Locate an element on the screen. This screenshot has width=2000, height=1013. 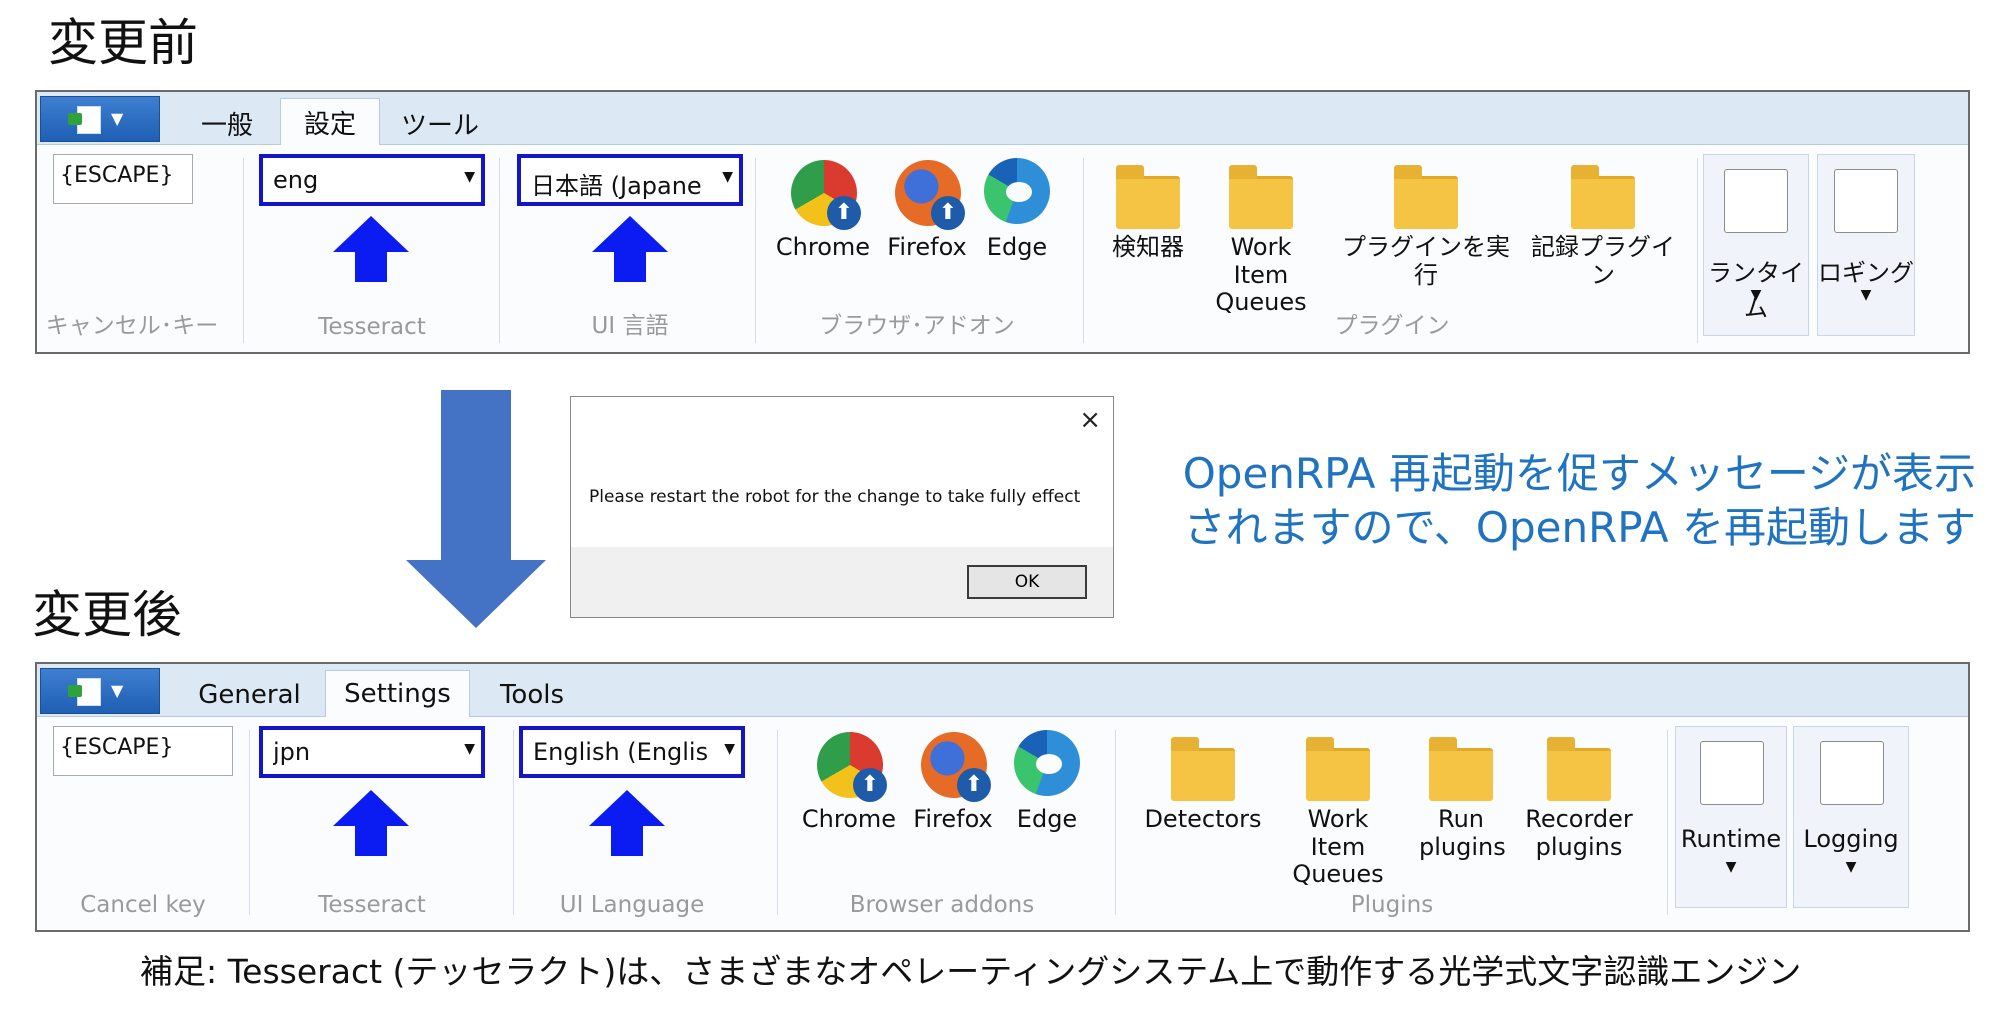
group-label-ui-language: UI Language is located at coordinates (632, 905).